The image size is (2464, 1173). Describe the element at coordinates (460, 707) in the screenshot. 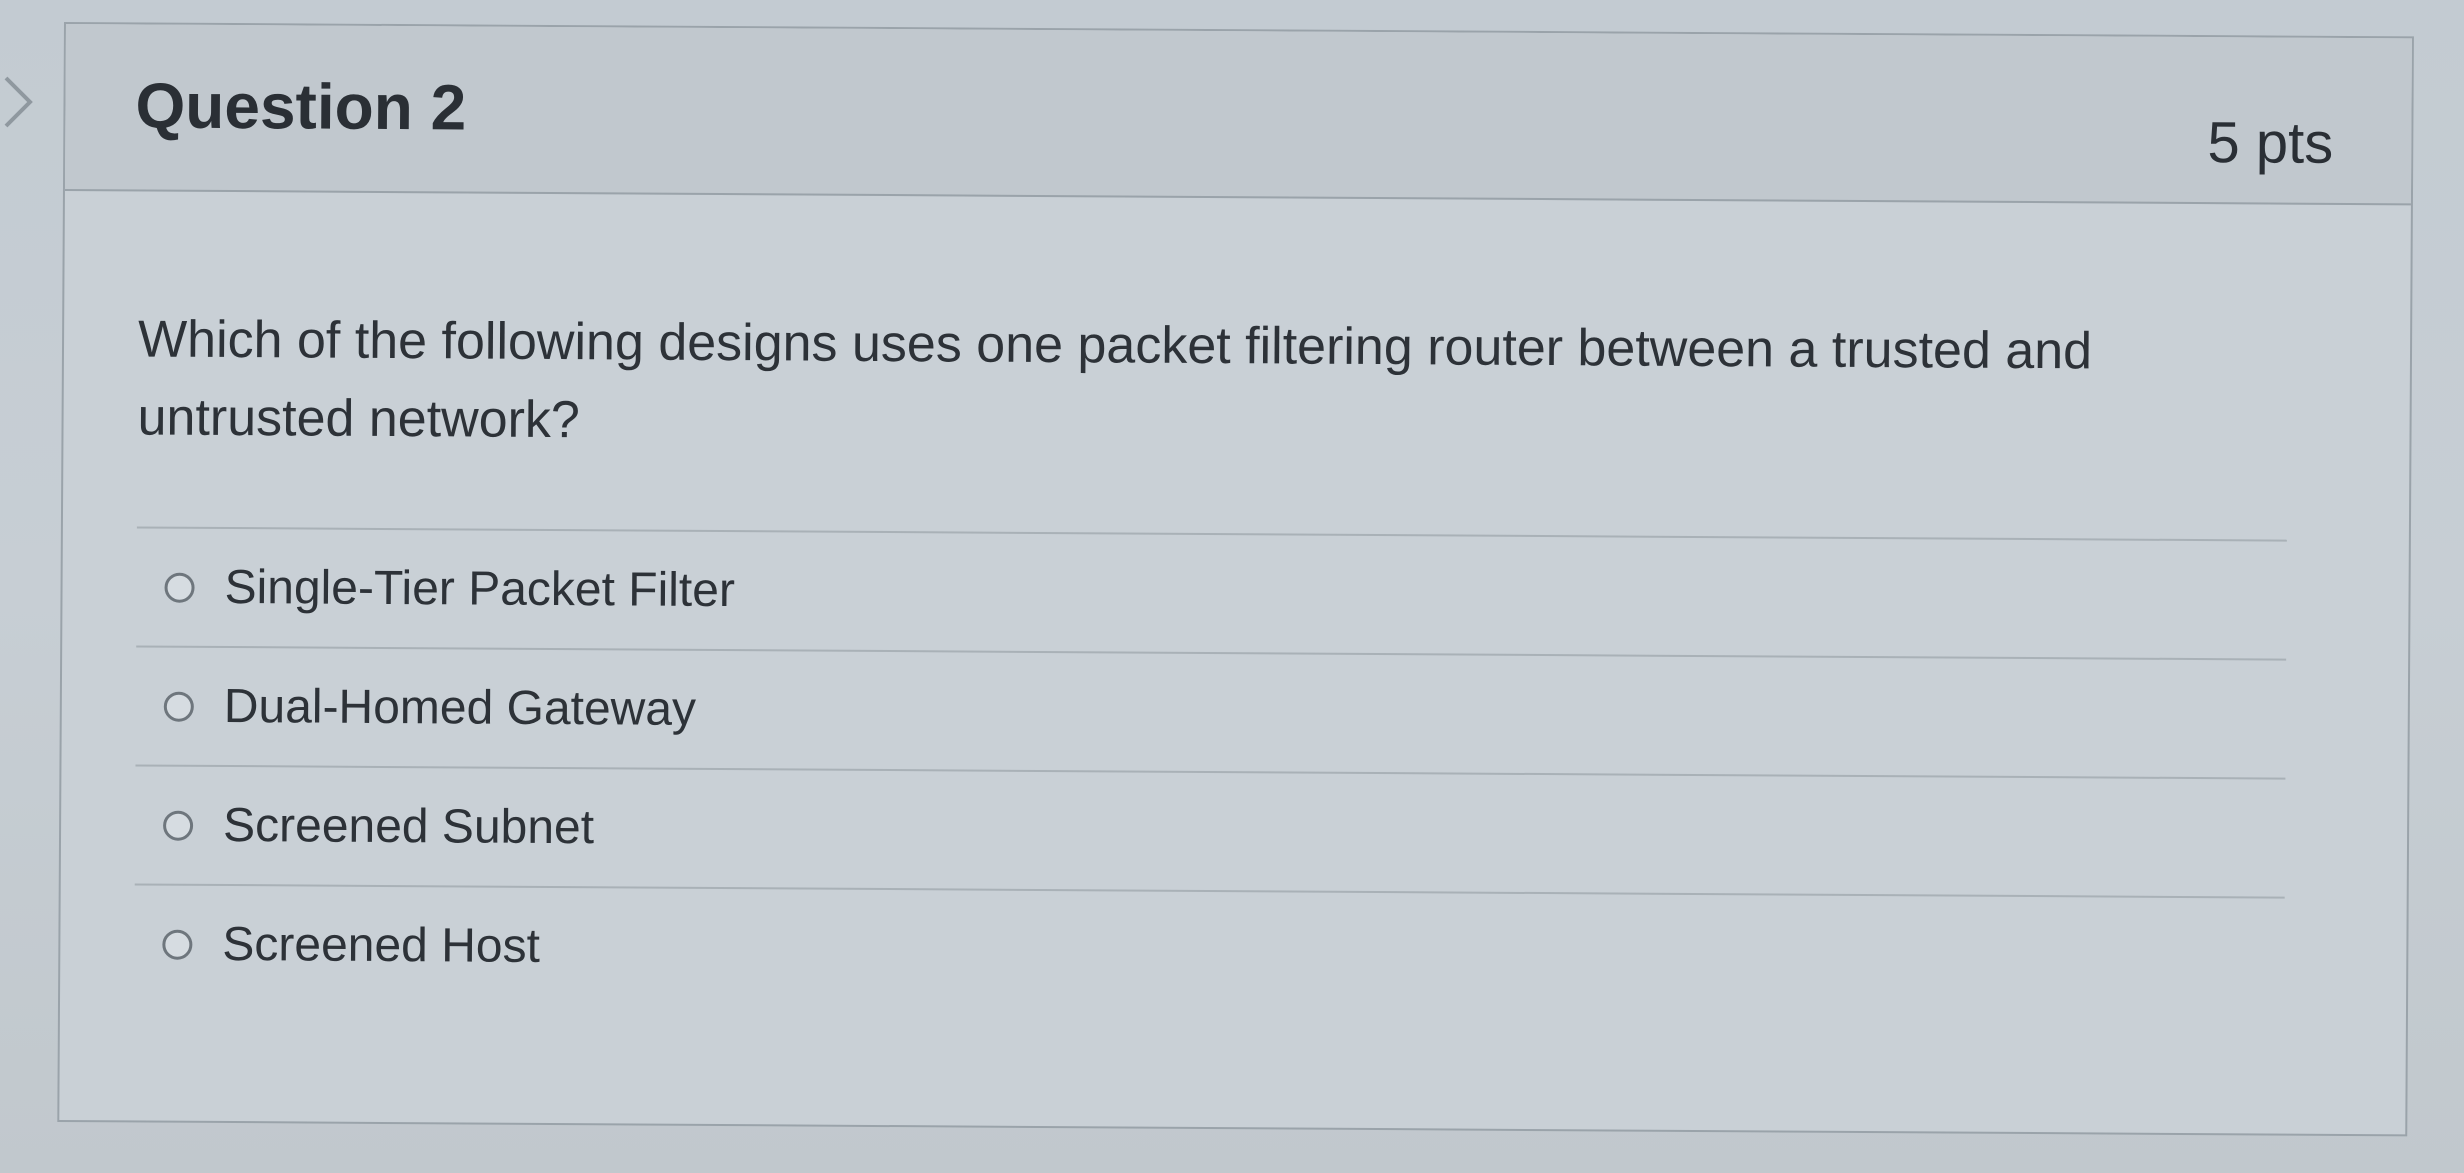

I see `answer-label: Dual-Homed Gateway` at that location.